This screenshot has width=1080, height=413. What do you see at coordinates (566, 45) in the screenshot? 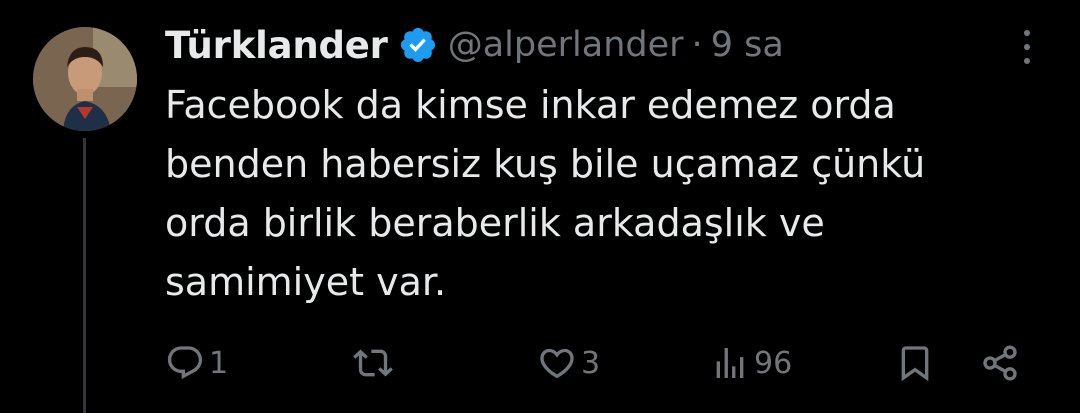
I see `user-handle: @alperlander` at bounding box center [566, 45].